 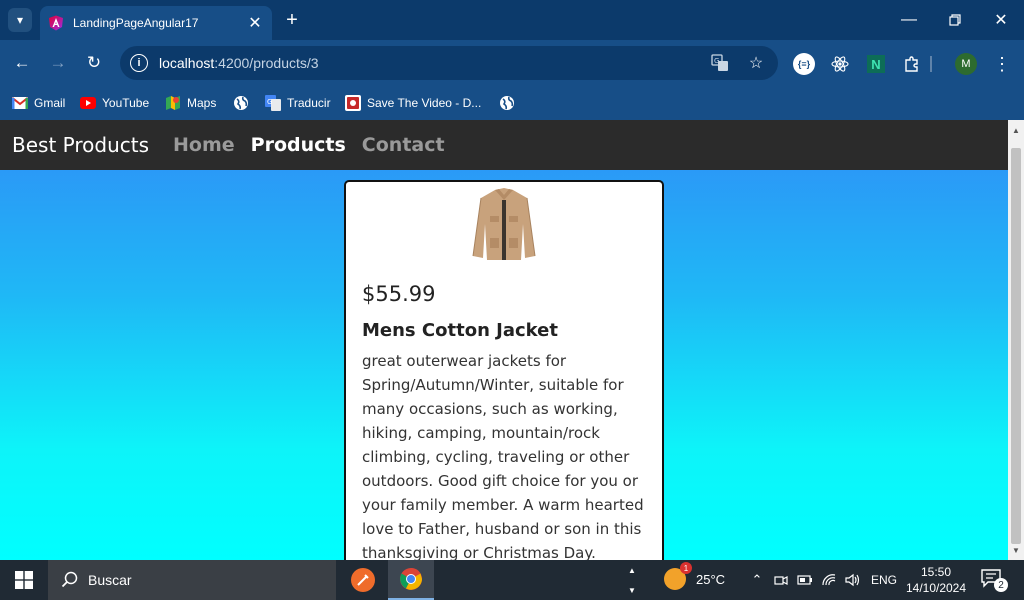 What do you see at coordinates (1001, 20) in the screenshot?
I see `close-window-icon: ✕` at bounding box center [1001, 20].